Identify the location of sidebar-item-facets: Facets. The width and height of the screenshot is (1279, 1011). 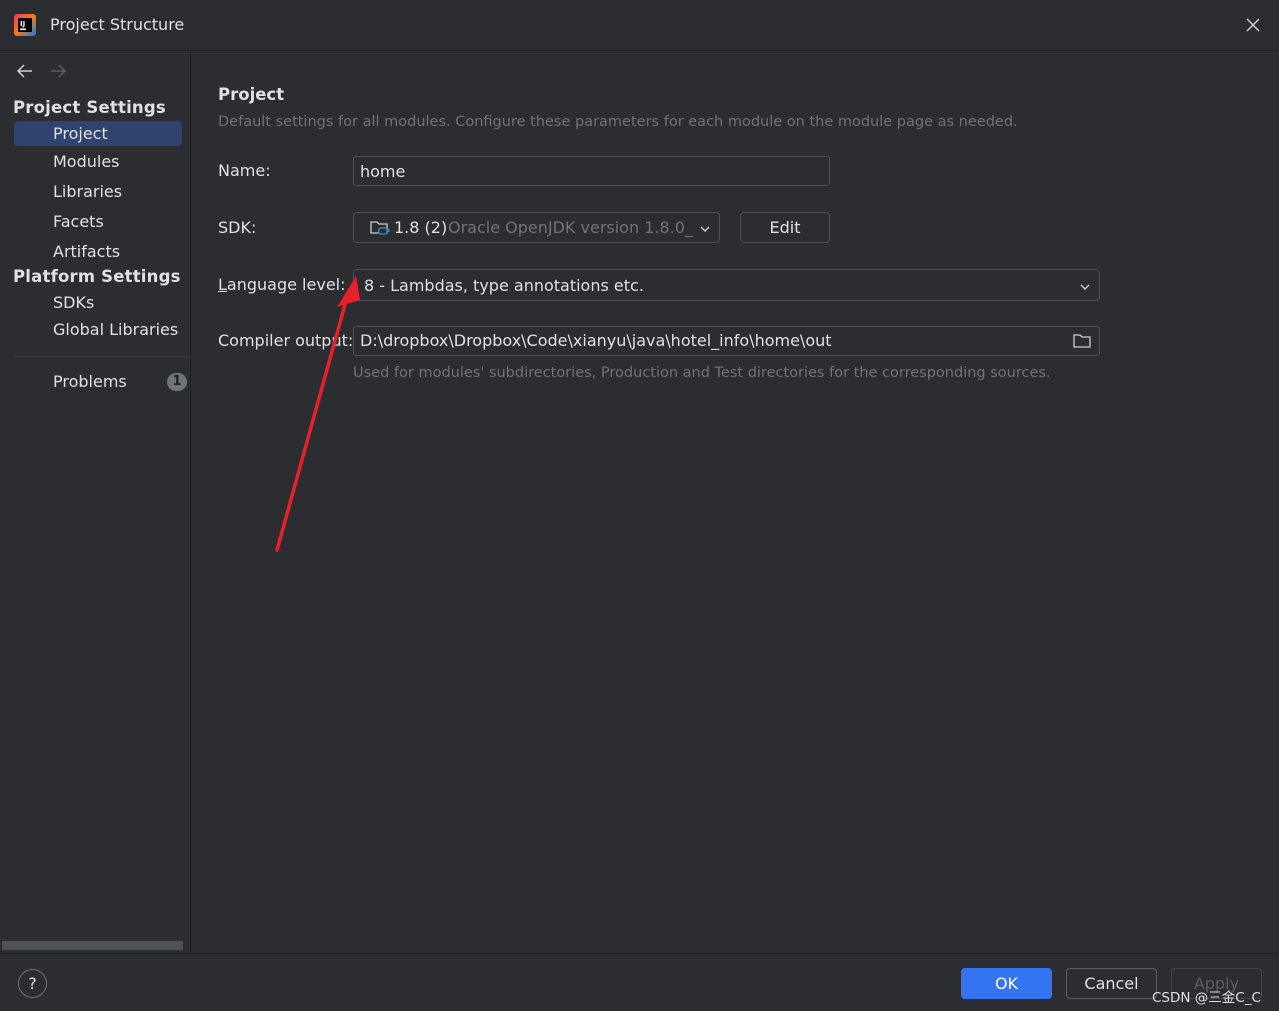
(98, 221).